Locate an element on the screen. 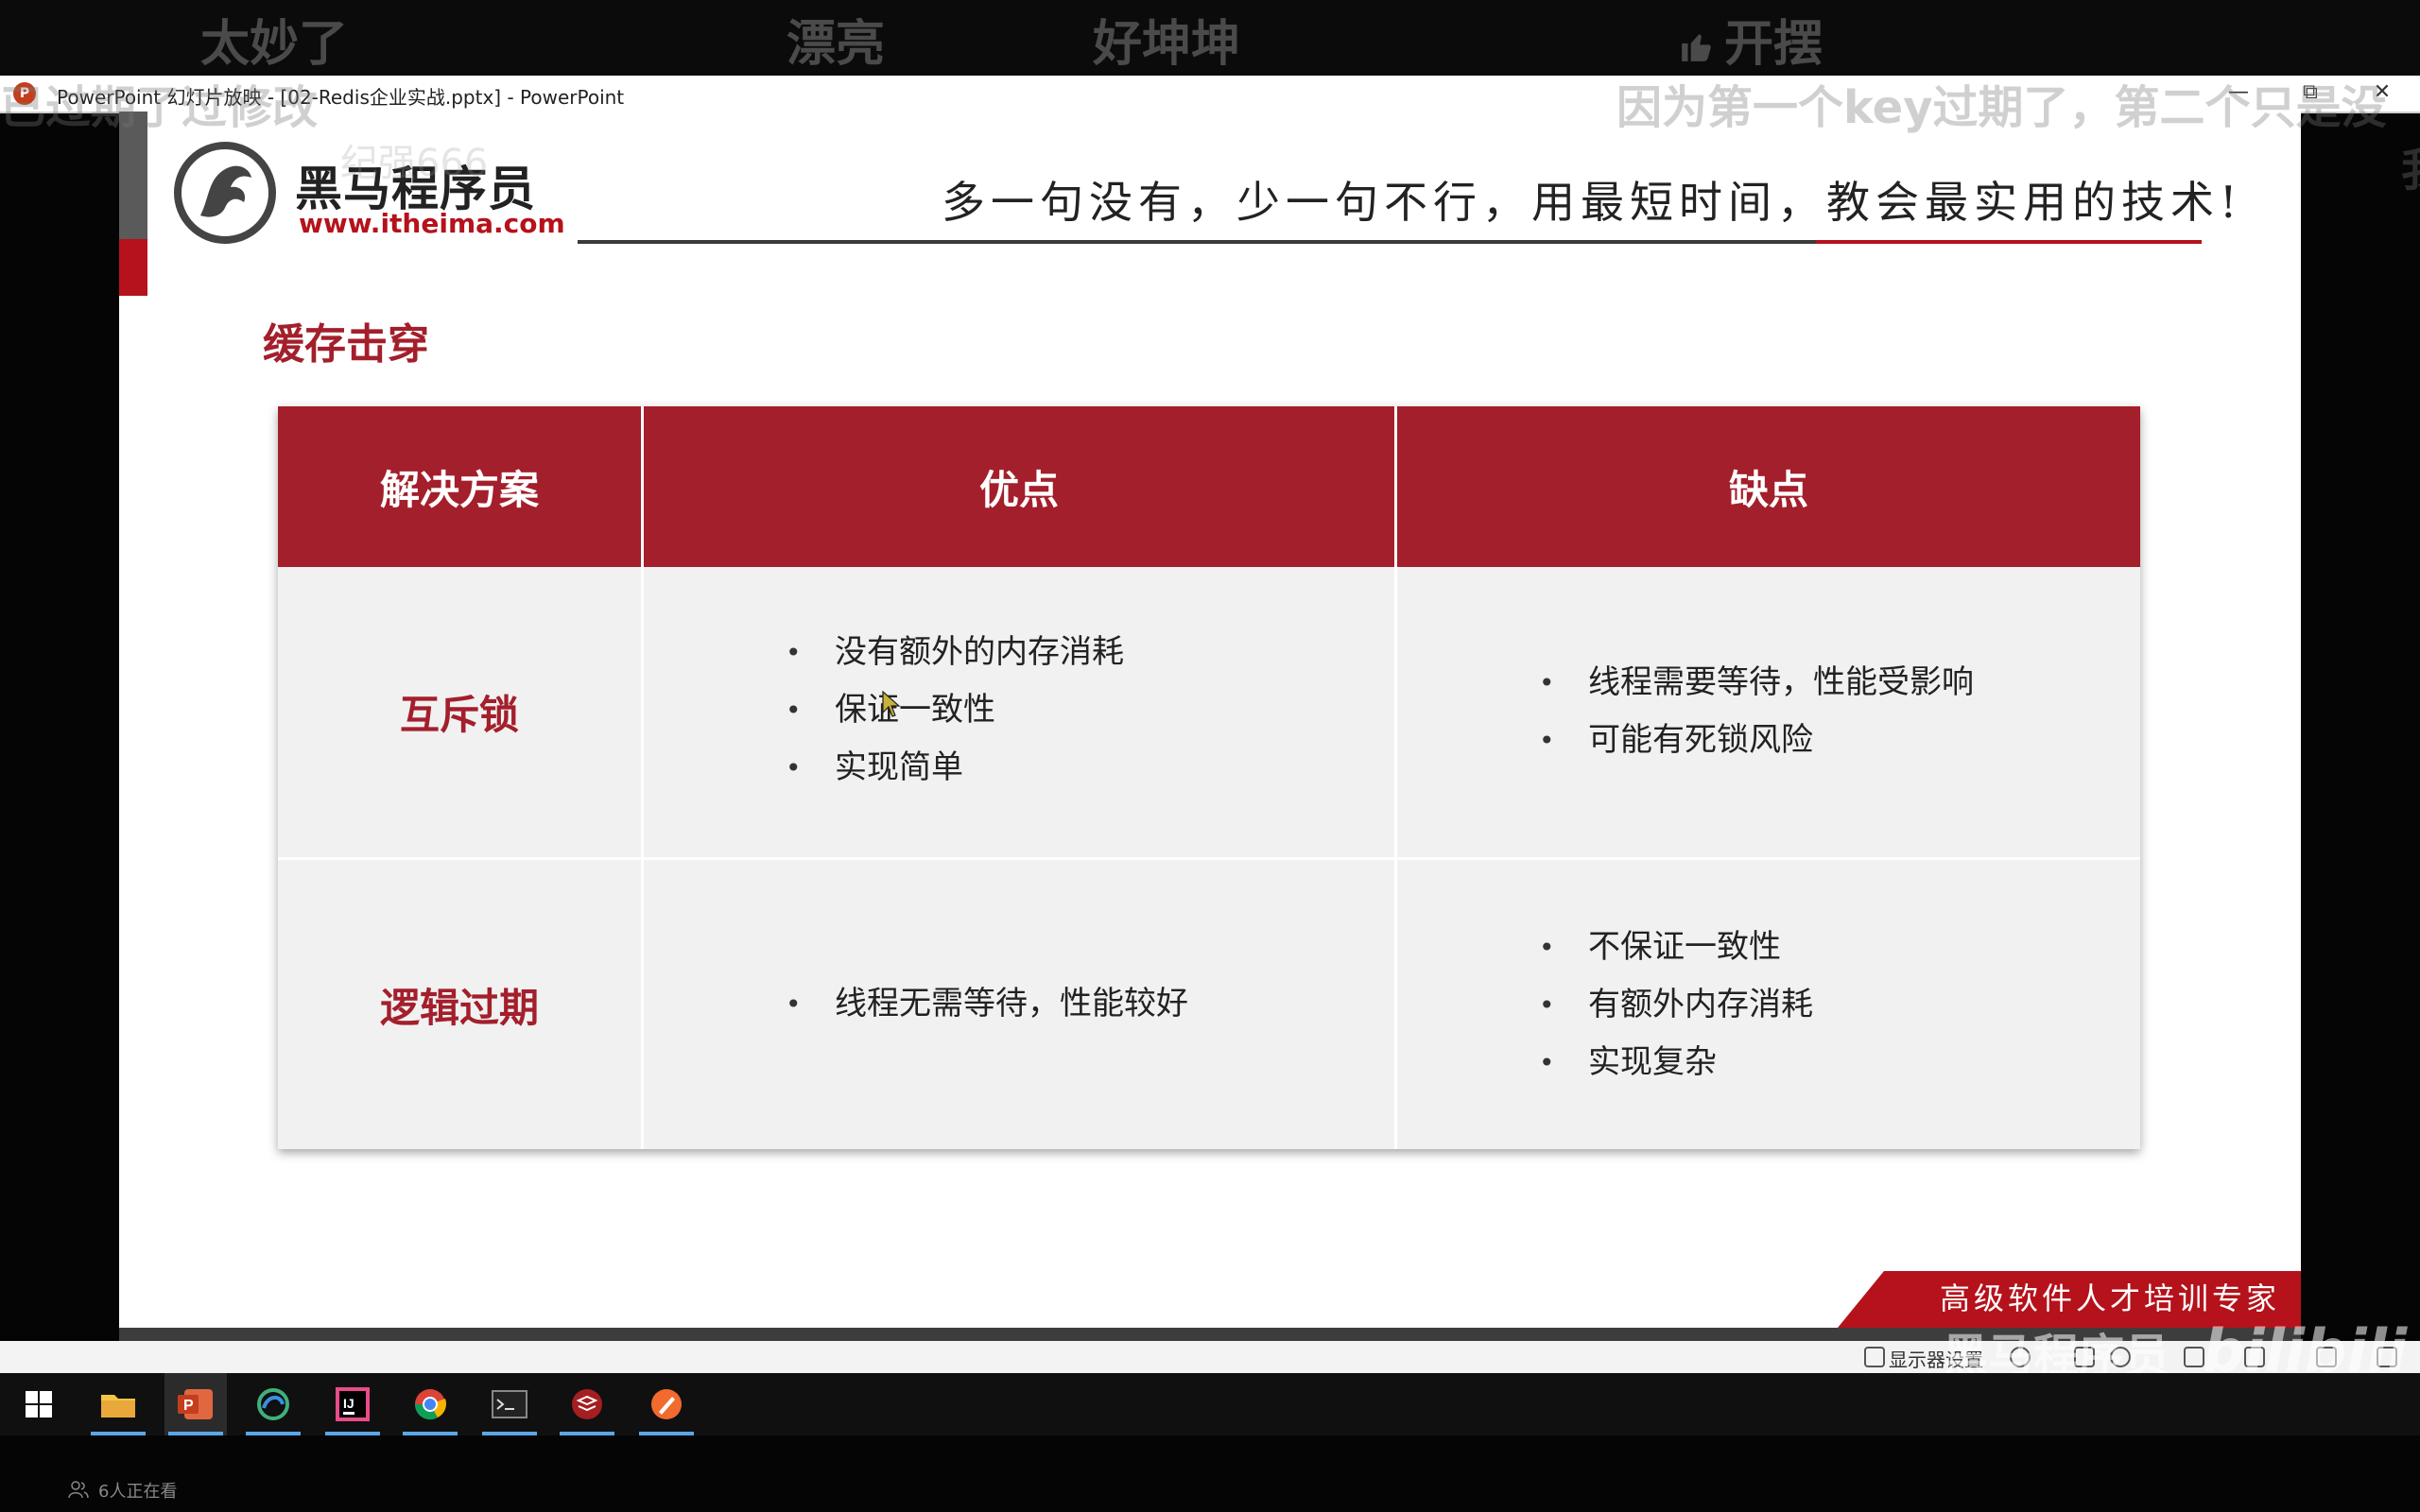 This screenshot has width=2420, height=1512. table-cell-pros: 线程无需等待，性能较好 is located at coordinates (1020, 1004).